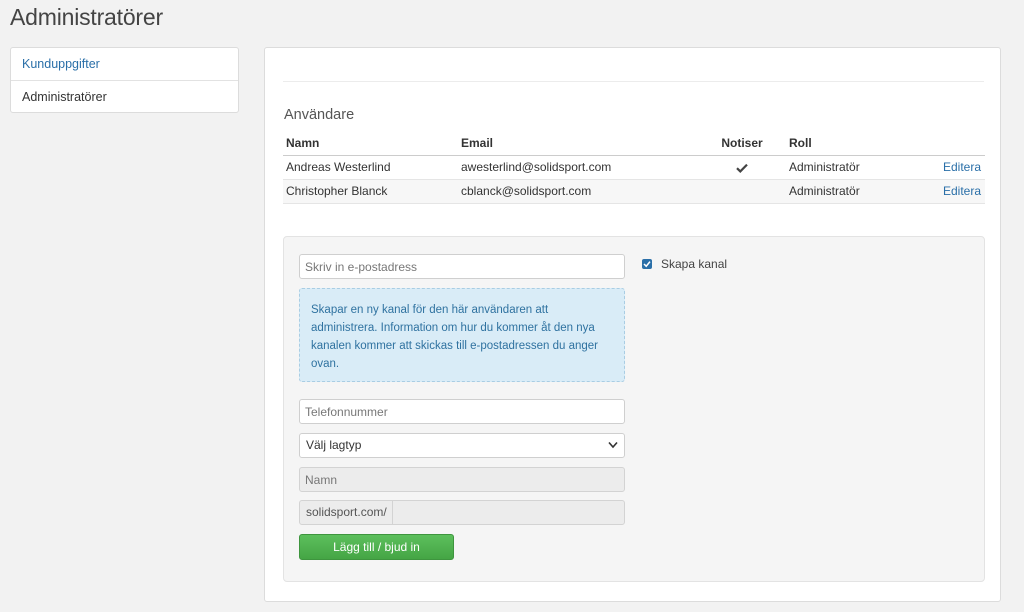 This screenshot has height=612, width=1024. Describe the element at coordinates (338, 167) in the screenshot. I see `user-name: Andreas Westerlind` at that location.